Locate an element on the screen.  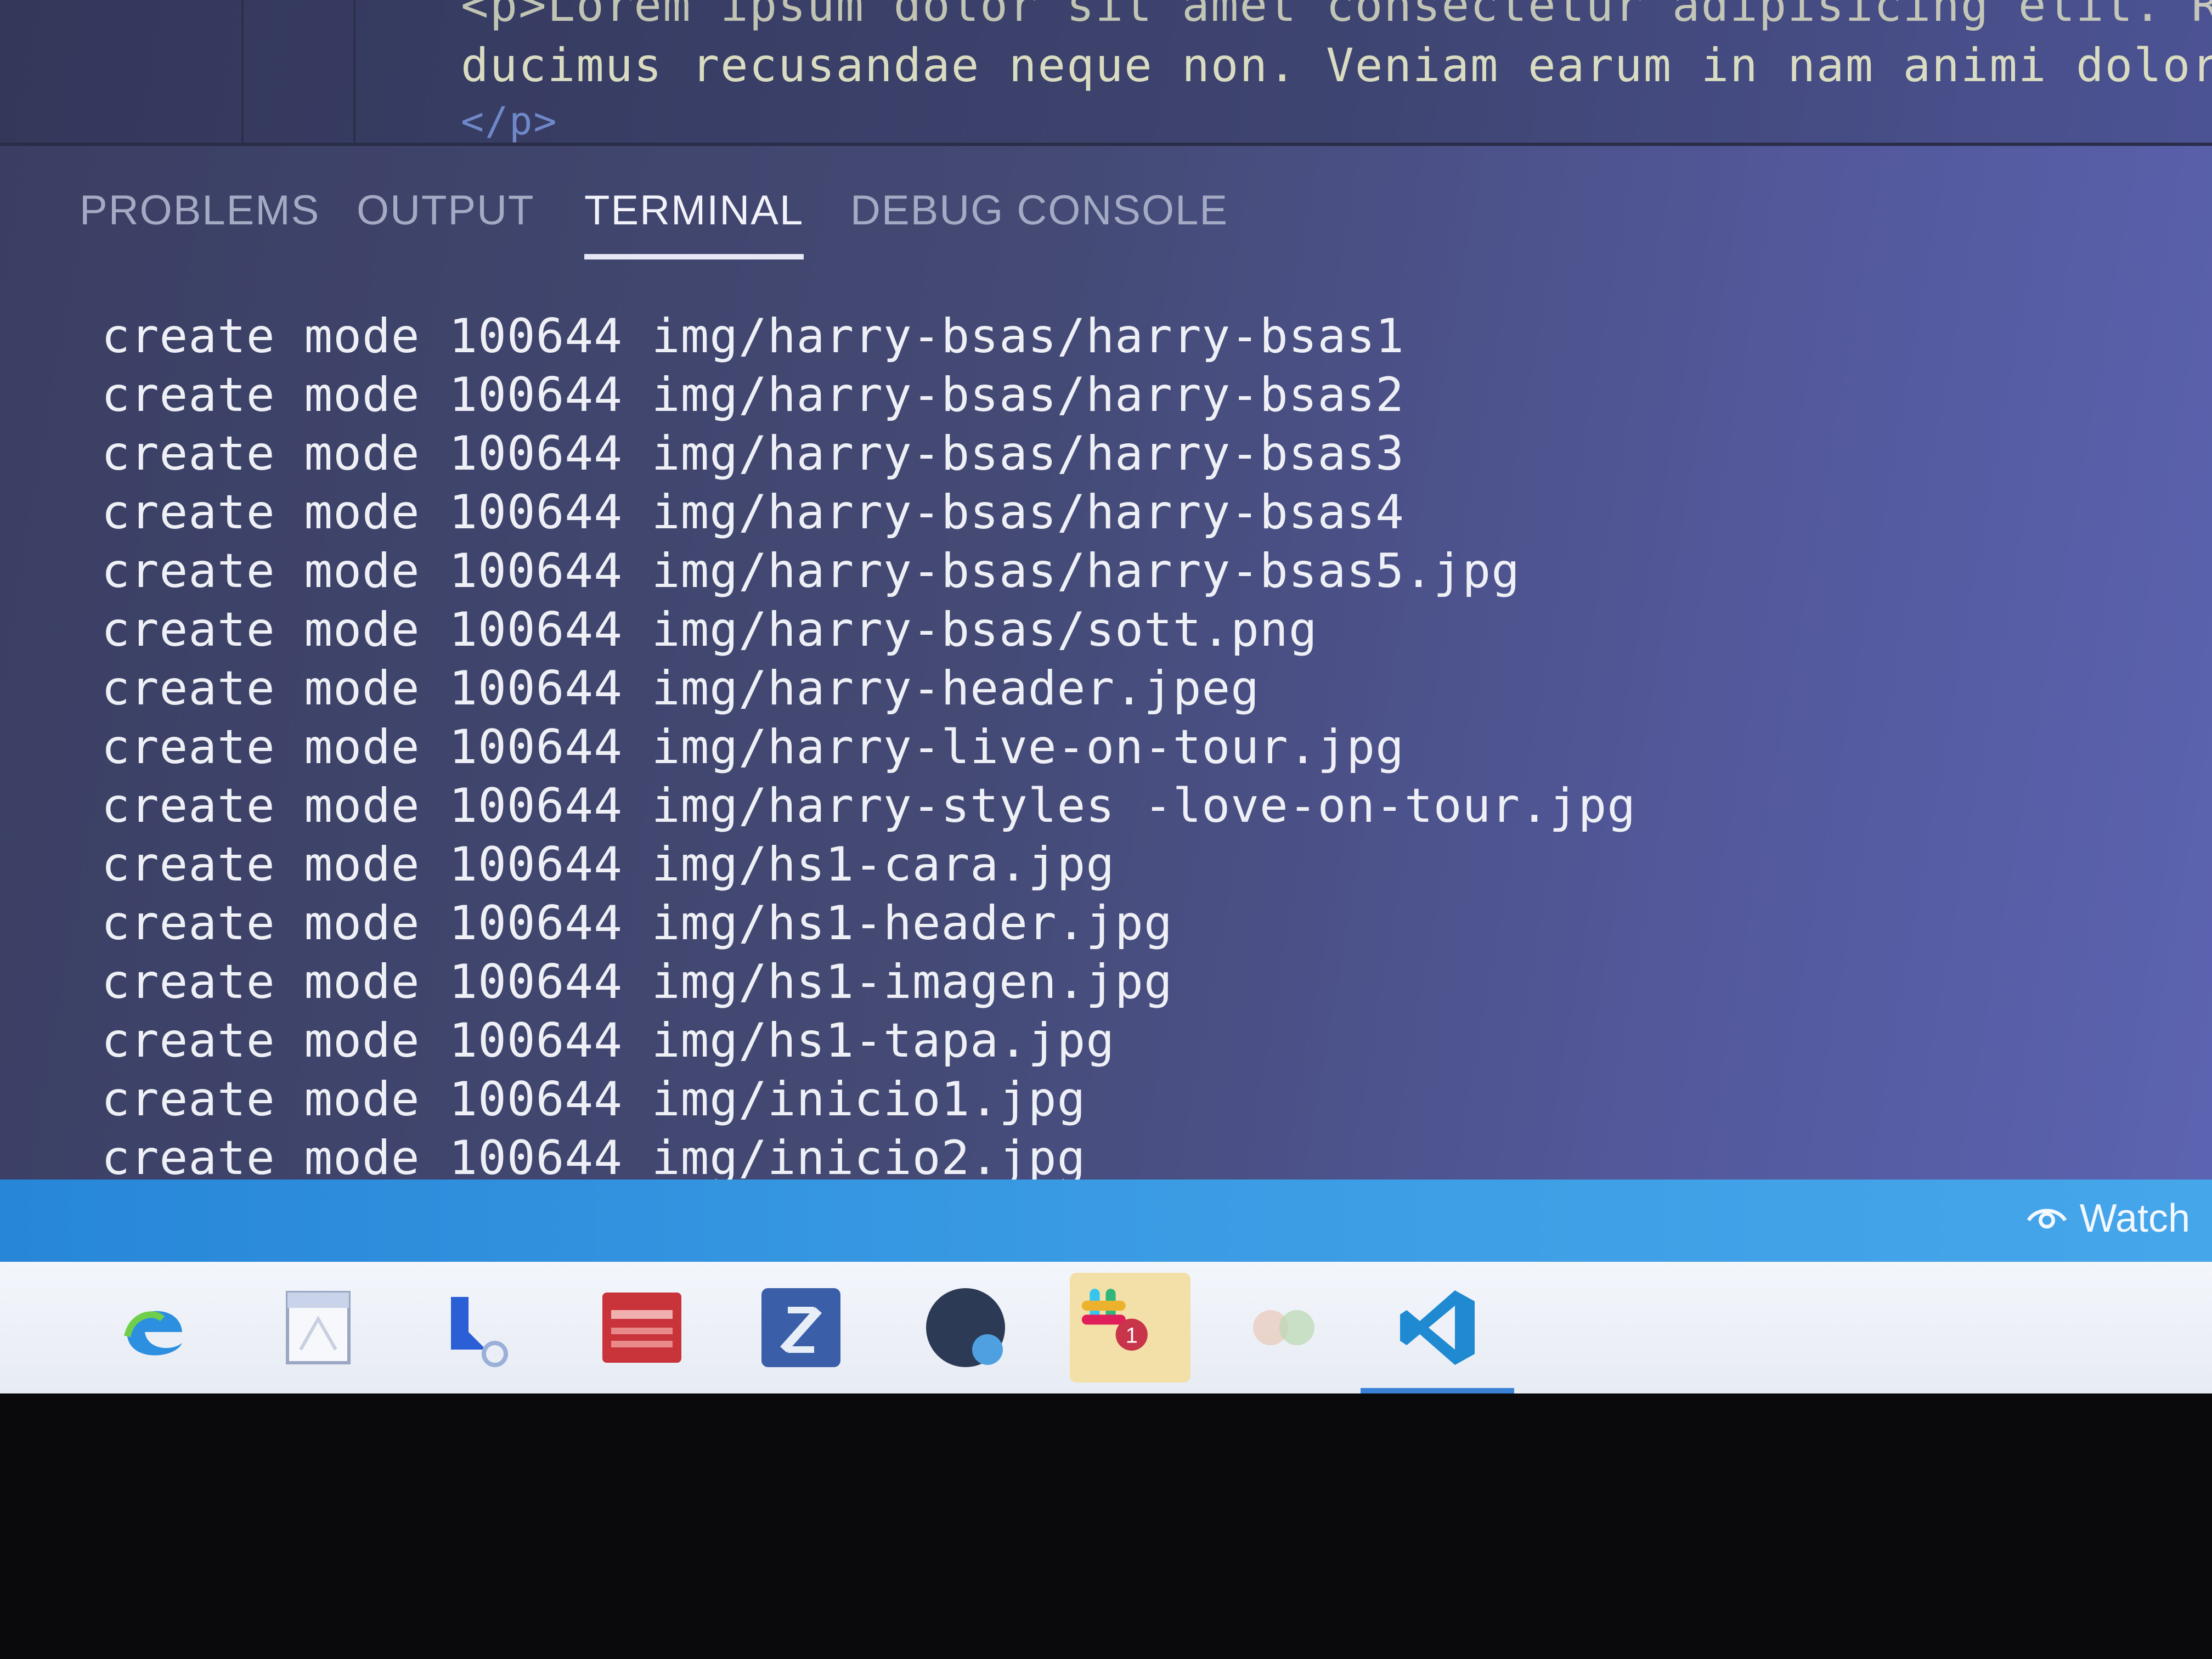
terminal-line: create mode 100644 img/harry-header.jpeg is located at coordinates (680, 689).